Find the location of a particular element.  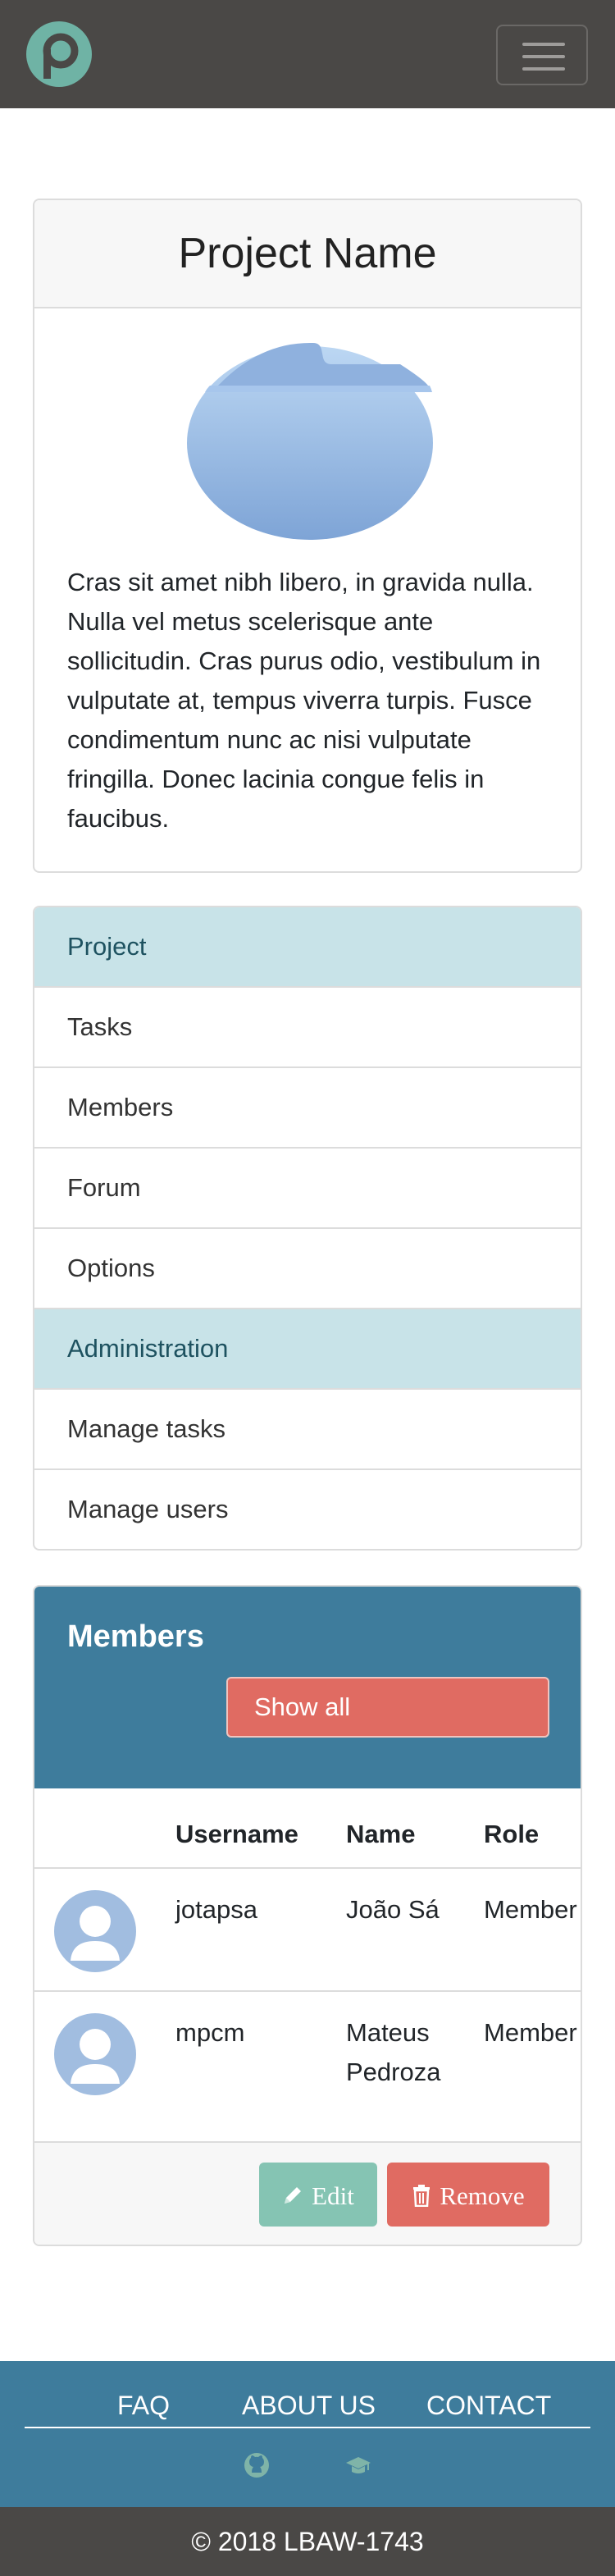

project-card-header: Project Name is located at coordinates (307, 254).